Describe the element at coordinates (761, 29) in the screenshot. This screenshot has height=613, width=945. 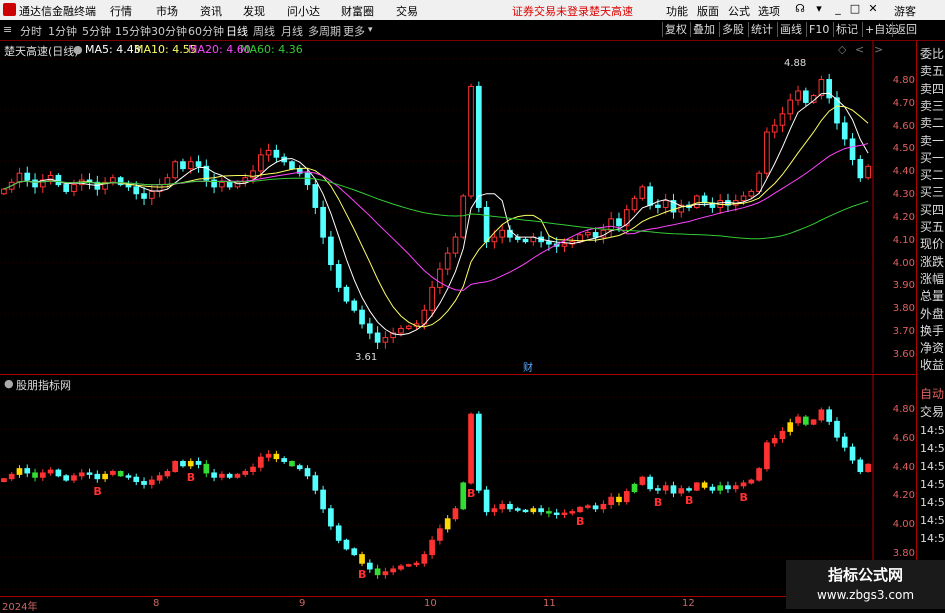
I see `btn-stats: 统计` at that location.